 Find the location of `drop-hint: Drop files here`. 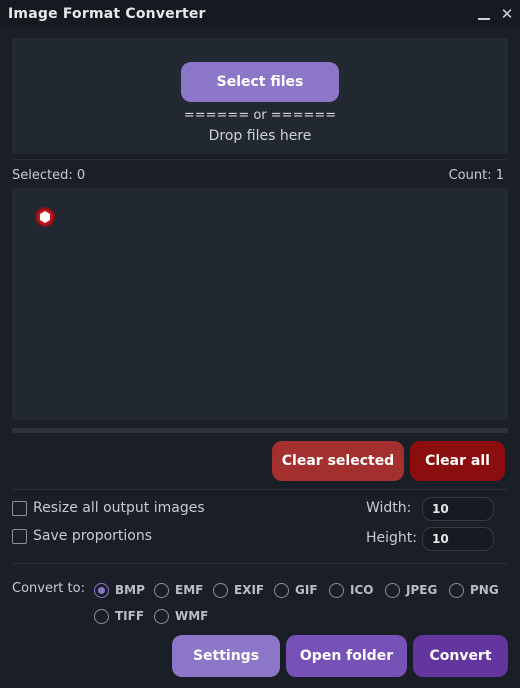

drop-hint: Drop files here is located at coordinates (260, 136).